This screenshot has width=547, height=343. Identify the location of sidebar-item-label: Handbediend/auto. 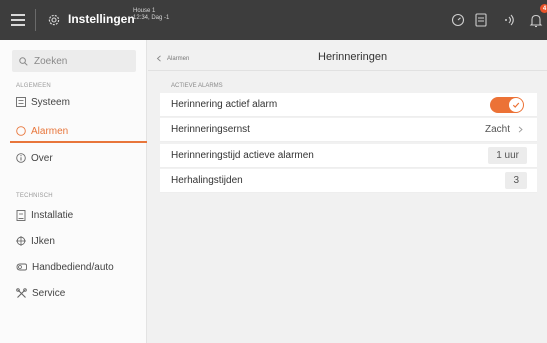
(73, 267).